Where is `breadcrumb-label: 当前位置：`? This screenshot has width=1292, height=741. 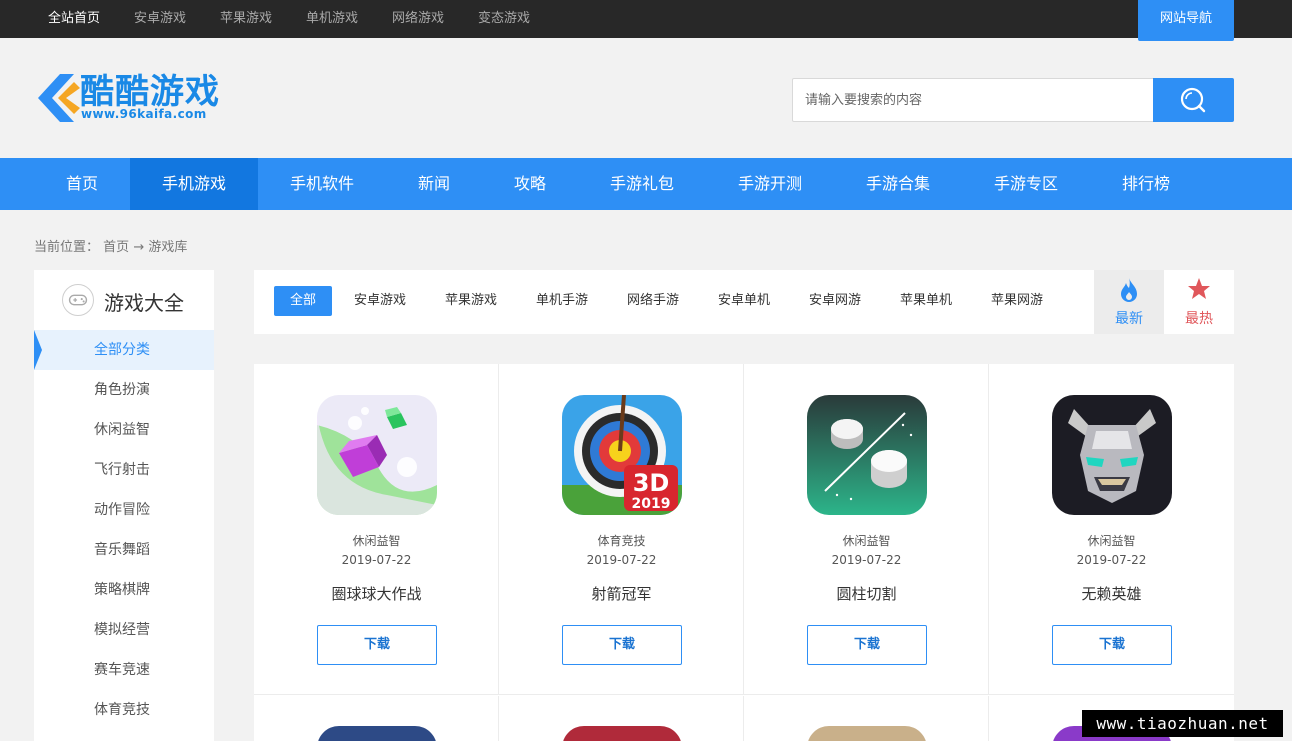
breadcrumb-label: 当前位置： is located at coordinates (67, 247).